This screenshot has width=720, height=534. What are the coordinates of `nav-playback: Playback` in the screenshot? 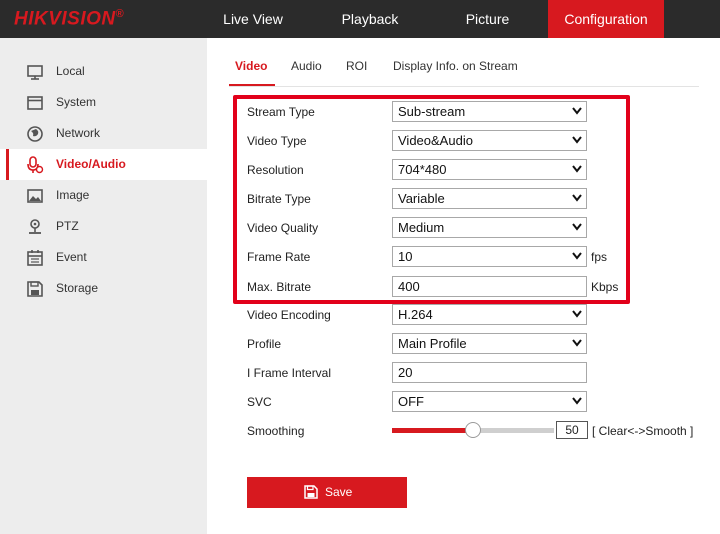 It's located at (370, 19).